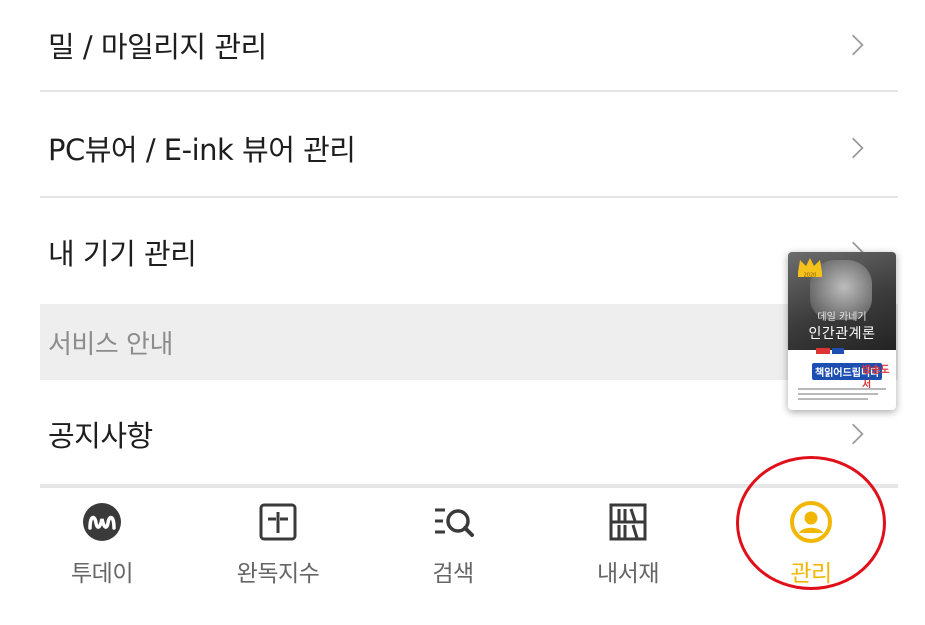 The width and height of the screenshot is (925, 625). Describe the element at coordinates (102, 550) in the screenshot. I see `tab-today: 투데이` at that location.